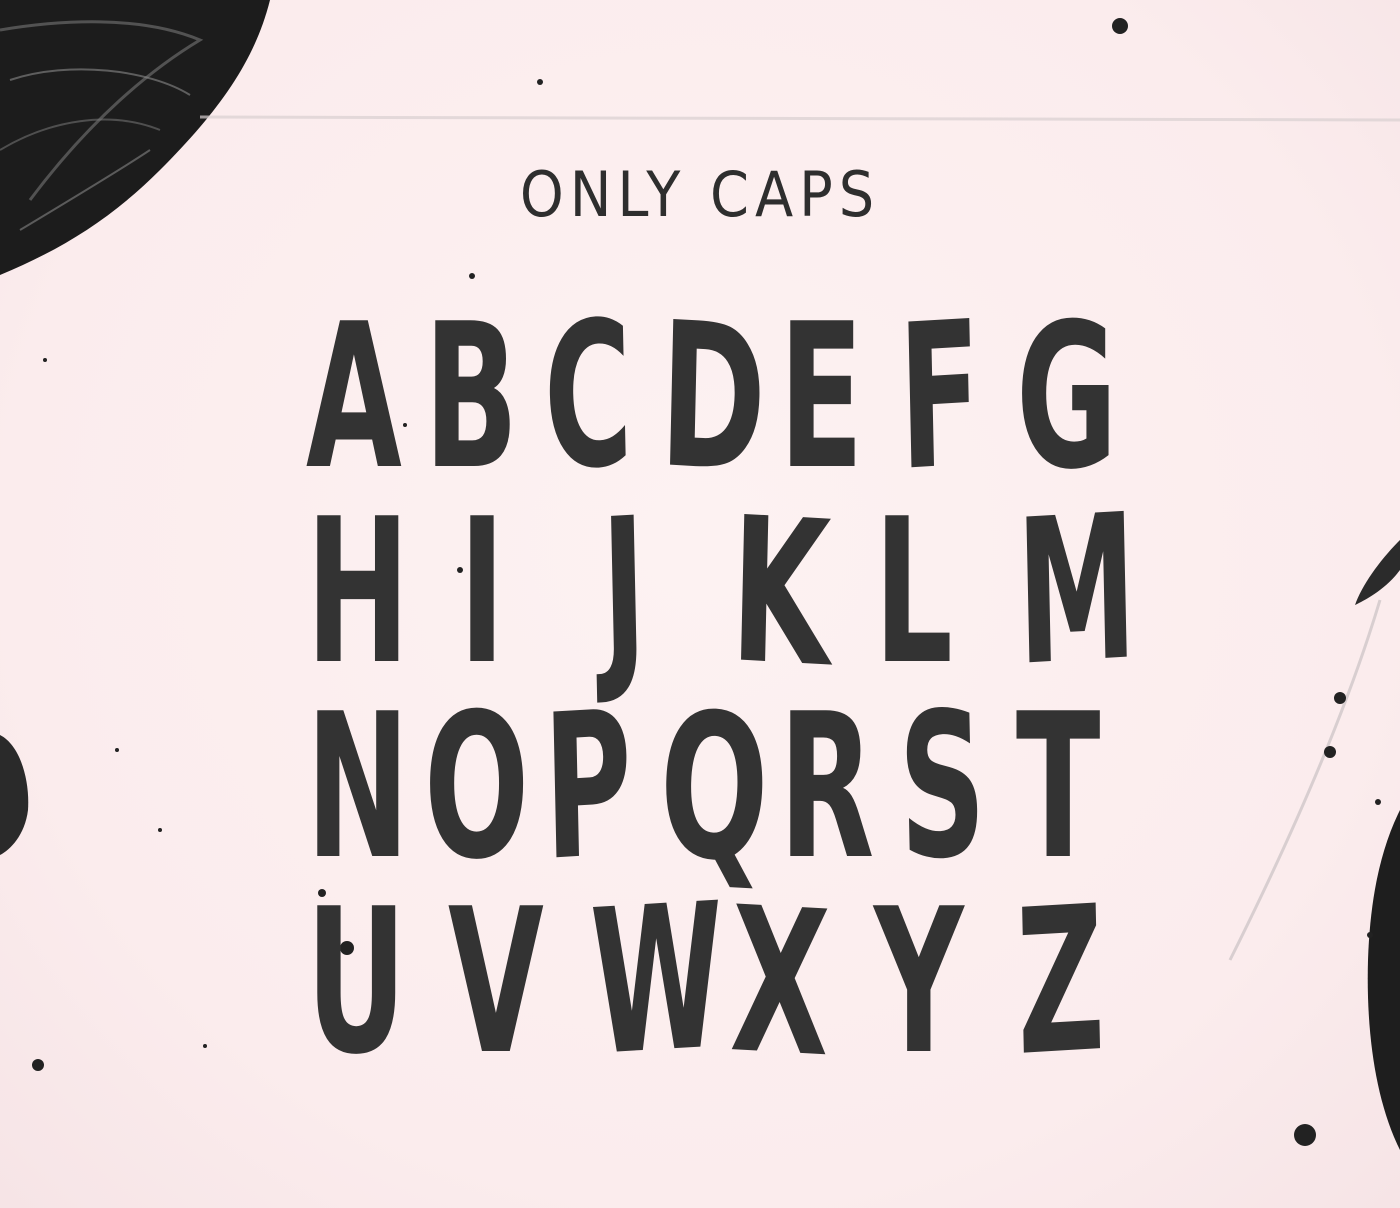 This screenshot has height=1208, width=1400. I want to click on paper-fold-line, so click(799, 118).